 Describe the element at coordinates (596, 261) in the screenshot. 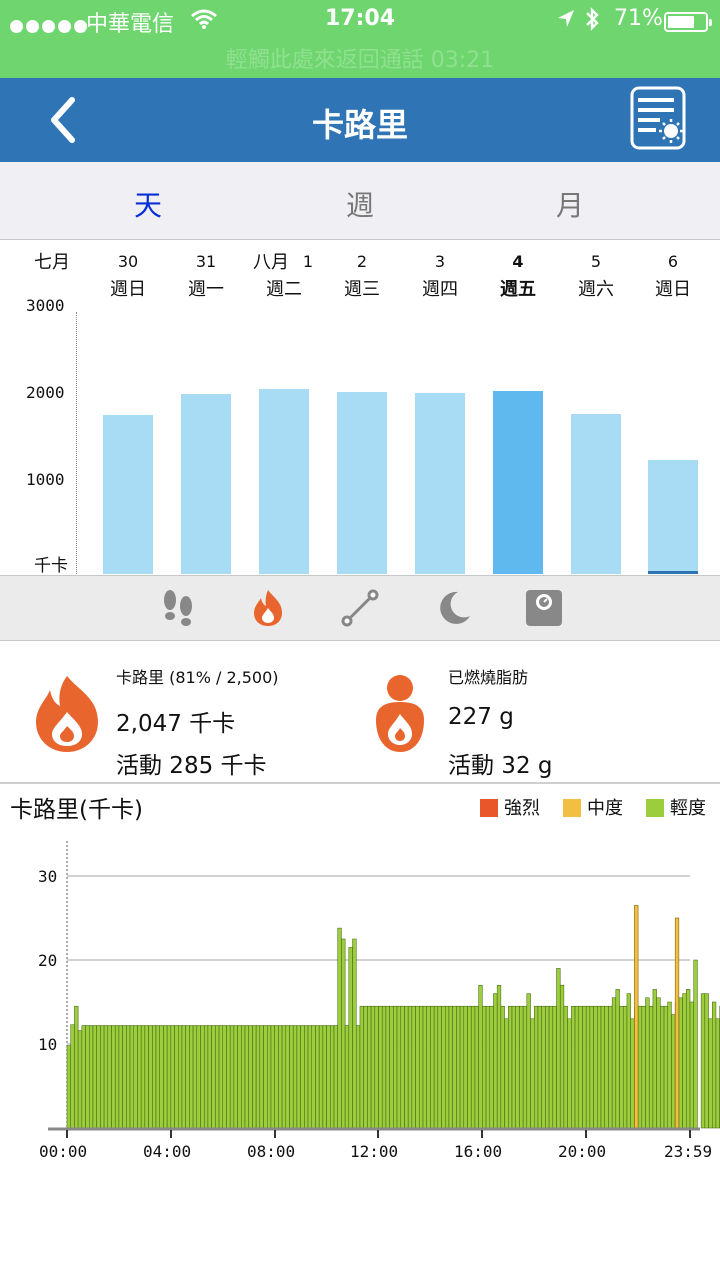

I see `day-date: 5` at that location.